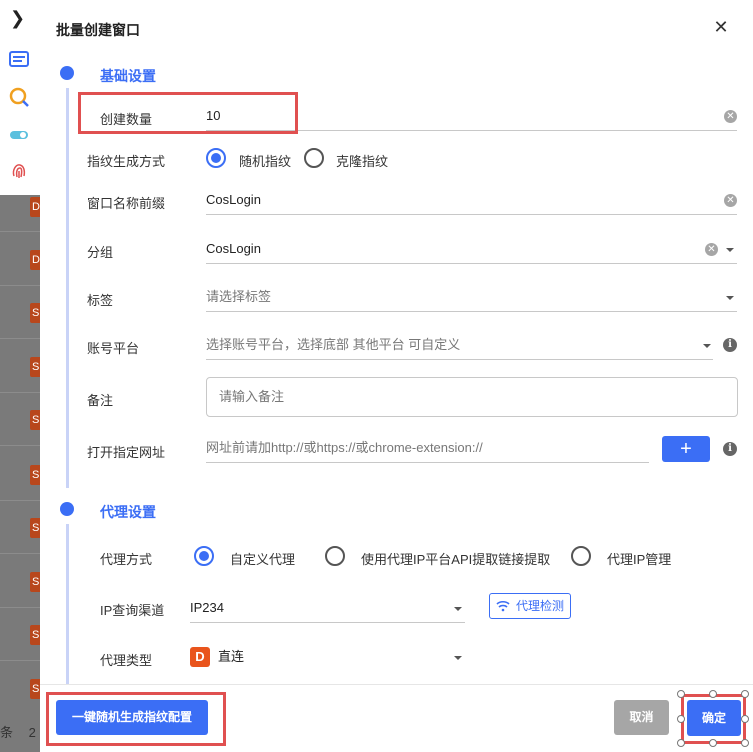 This screenshot has width=753, height=752. I want to click on chevron-right-icon: ❯, so click(17, 18).